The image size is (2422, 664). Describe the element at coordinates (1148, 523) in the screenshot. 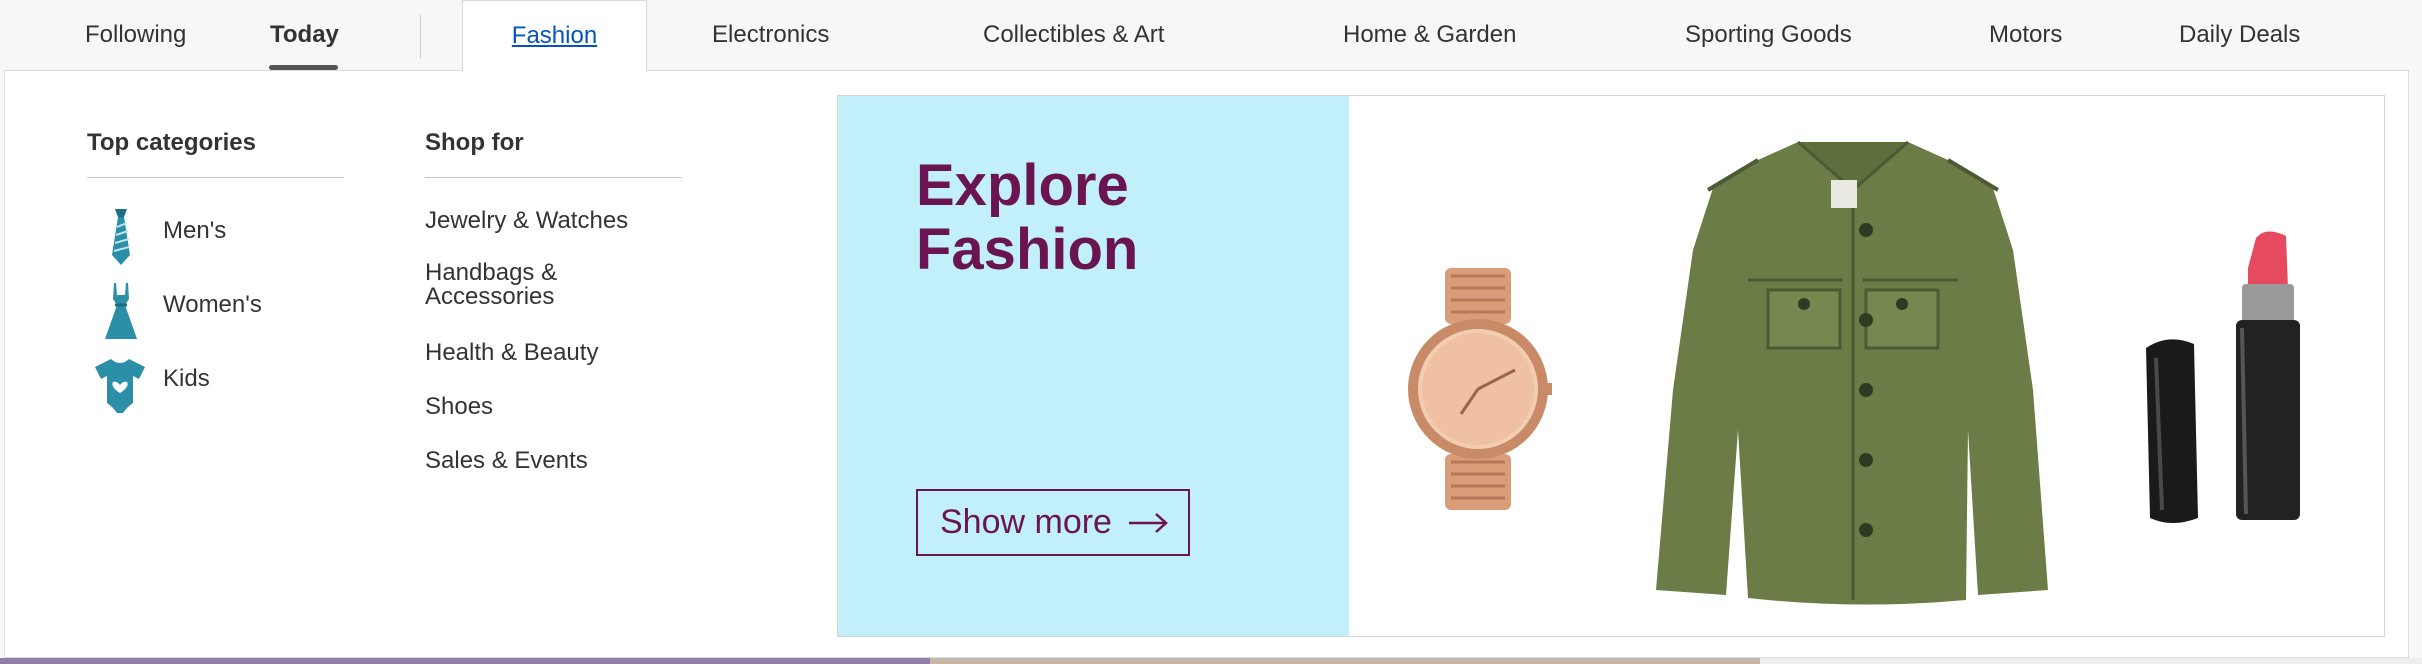

I see `arrow-right-icon` at that location.